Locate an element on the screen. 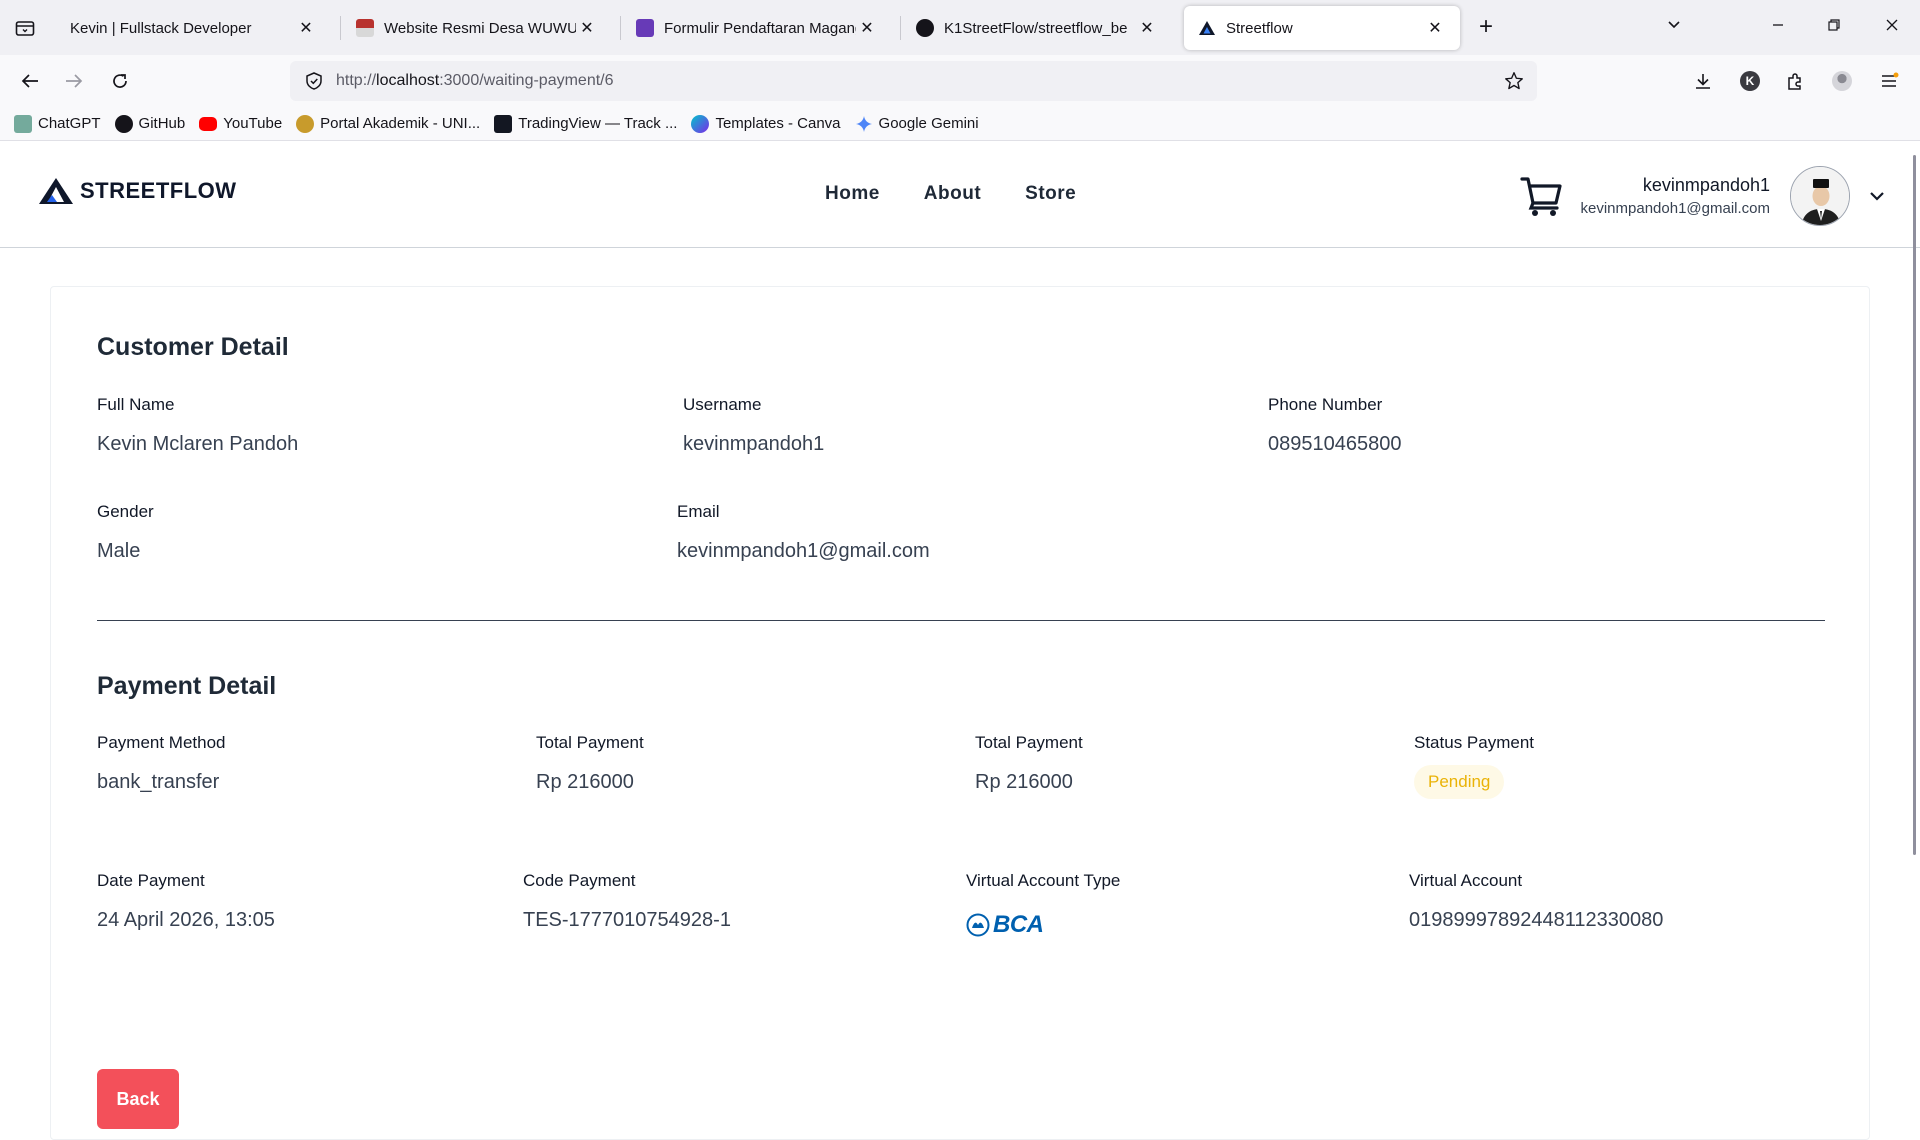 This screenshot has height=1140, width=1920. bookmark-gemini: Google Gemini is located at coordinates (917, 124).